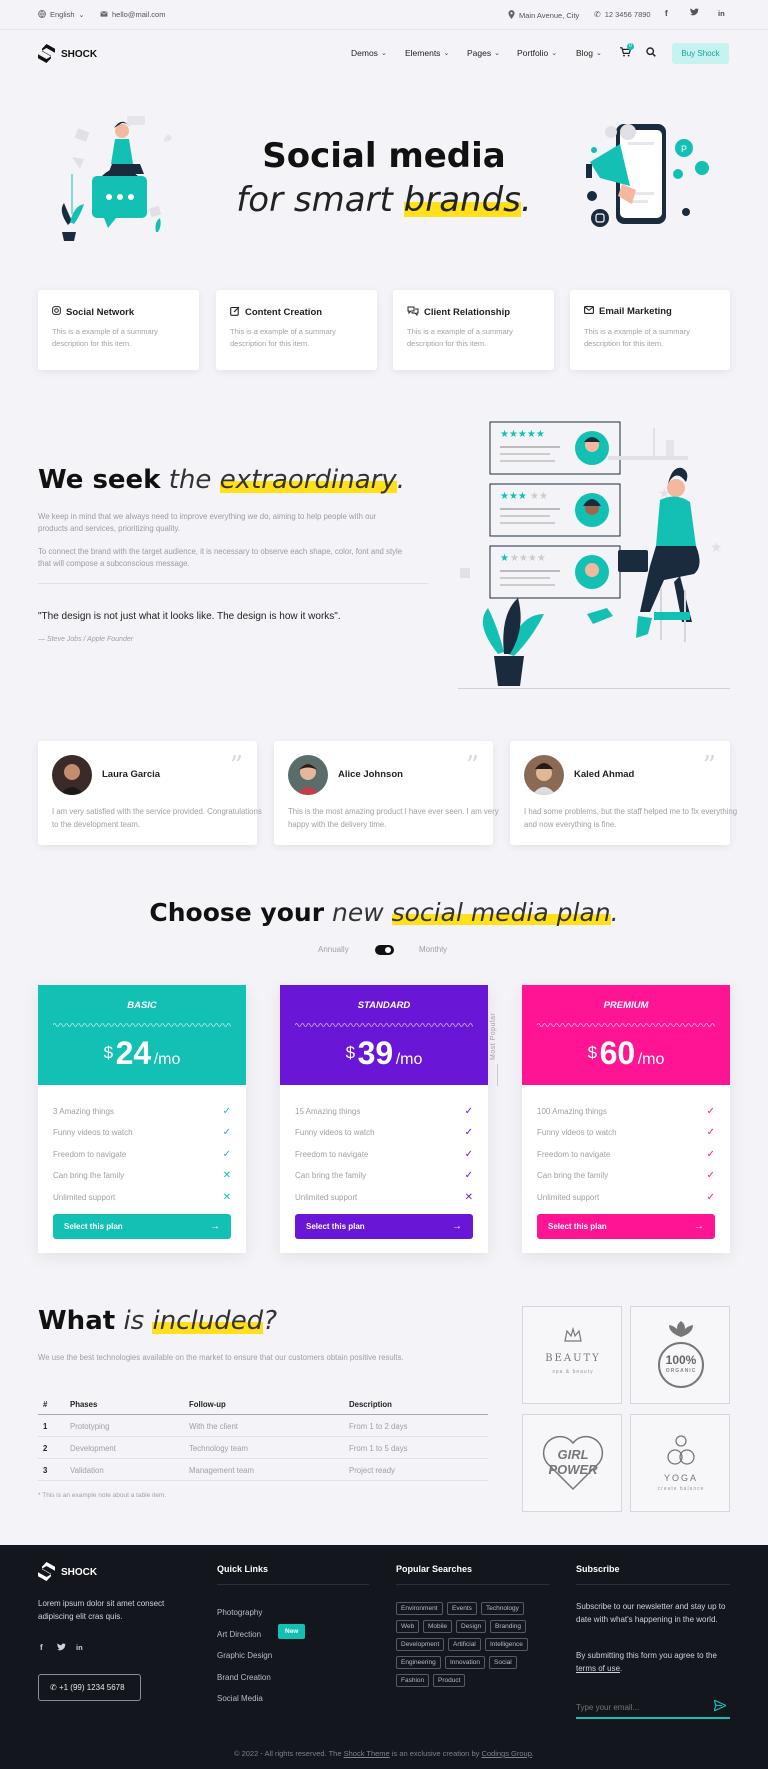 Image resolution: width=768 pixels, height=1769 pixels. Describe the element at coordinates (506, 1753) in the screenshot. I see `author-link: Codings Group` at that location.